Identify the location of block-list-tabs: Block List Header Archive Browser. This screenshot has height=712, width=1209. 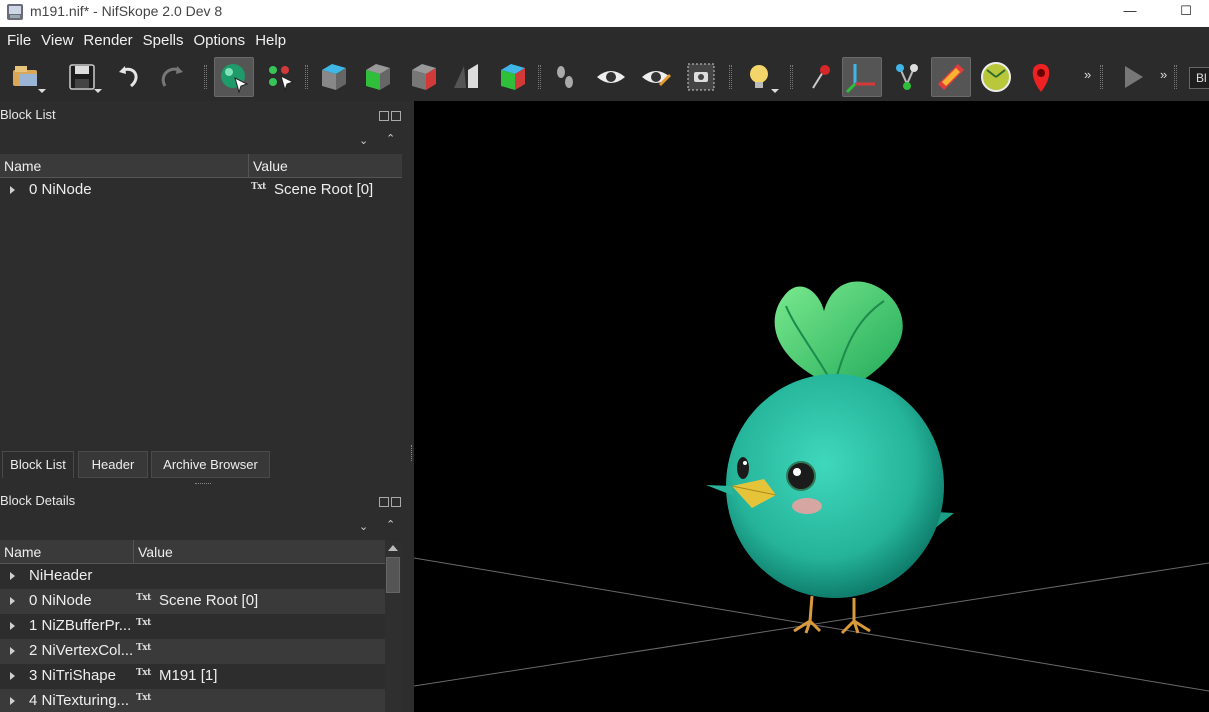
(205, 464).